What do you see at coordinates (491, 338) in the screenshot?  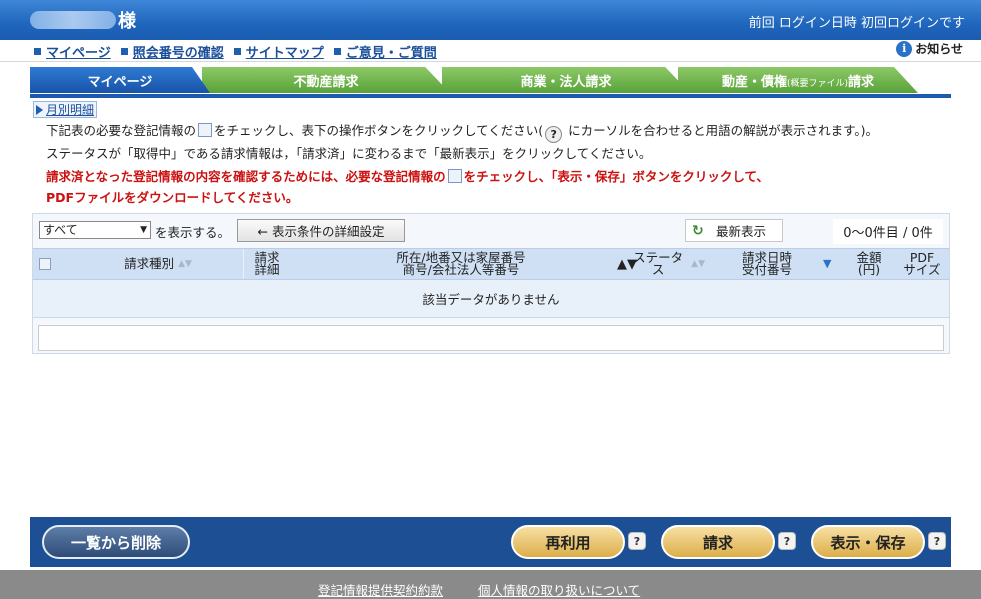 I see `pagination-bar` at bounding box center [491, 338].